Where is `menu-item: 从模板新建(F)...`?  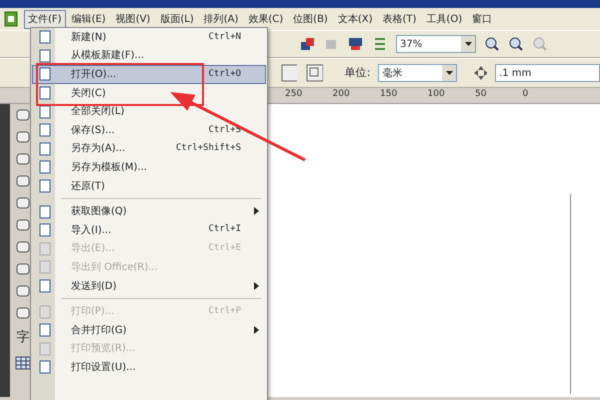
menu-item: 从模板新建(F)... is located at coordinates (149, 56).